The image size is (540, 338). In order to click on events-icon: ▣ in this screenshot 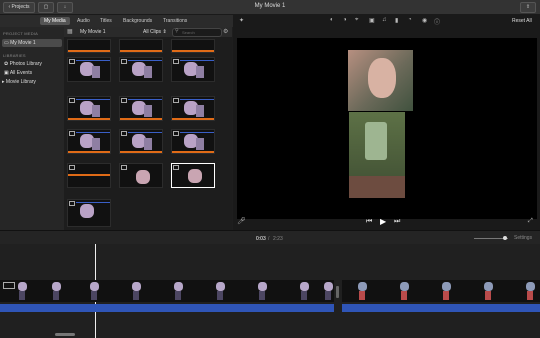, I will do `click(6, 73)`.